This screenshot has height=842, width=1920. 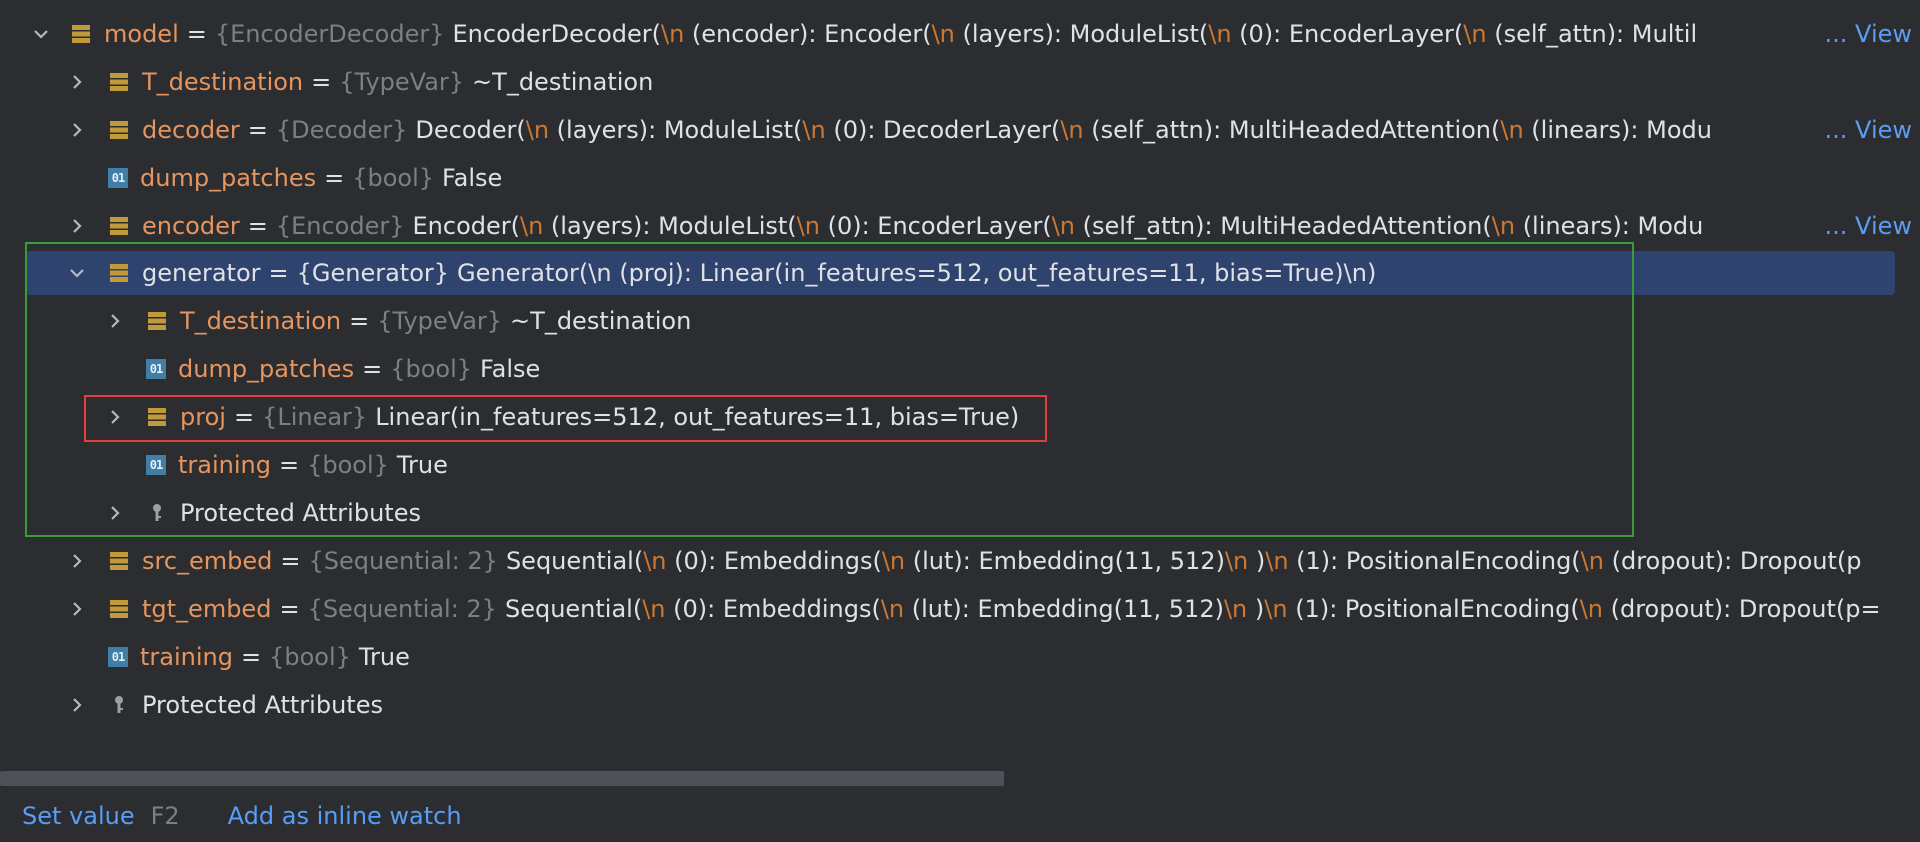 I want to click on tree-row-generator-training: 01 training = {bool} True, so click(x=960, y=465).